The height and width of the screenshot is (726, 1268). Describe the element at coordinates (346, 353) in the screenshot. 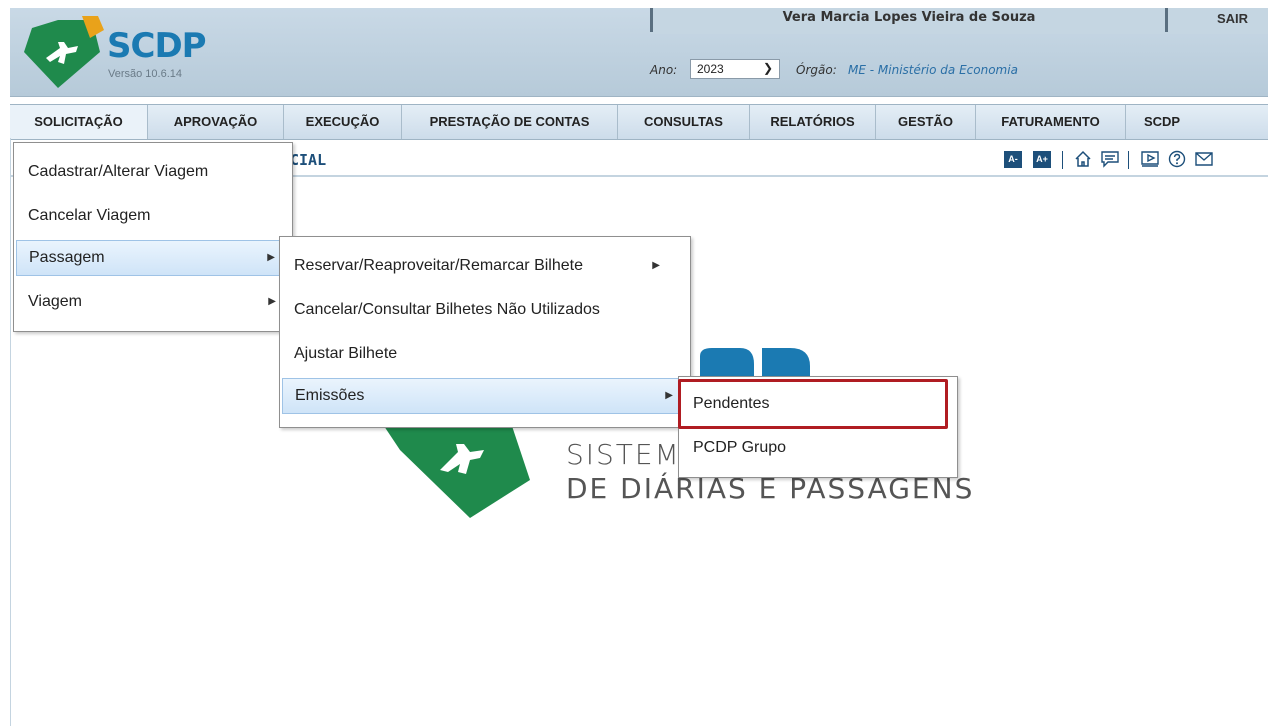

I see `menu-item-label: Ajustar Bilhete` at that location.